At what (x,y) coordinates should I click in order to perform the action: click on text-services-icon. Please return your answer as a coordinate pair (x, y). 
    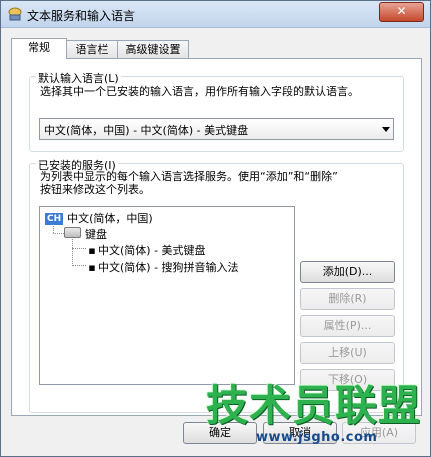
    Looking at the image, I should click on (15, 14).